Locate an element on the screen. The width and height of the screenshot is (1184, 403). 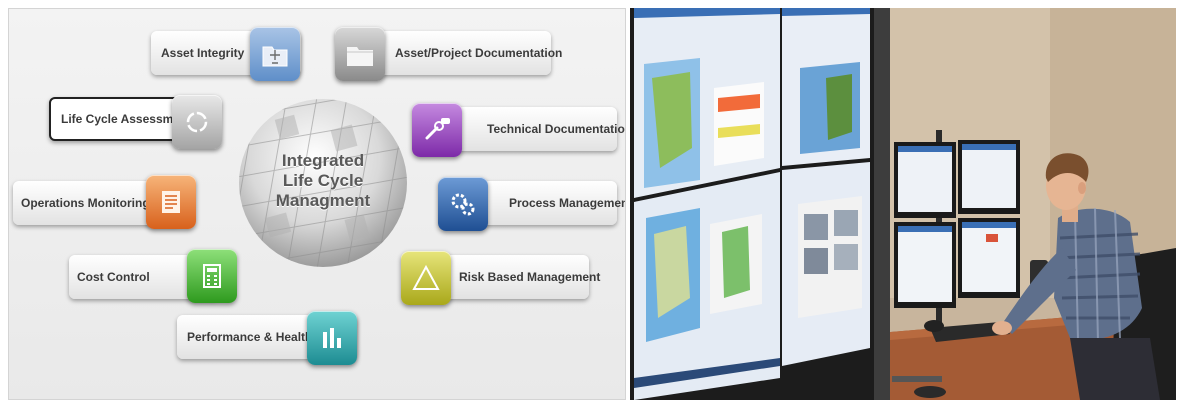
wrench-chat-icon is located at coordinates (437, 130).